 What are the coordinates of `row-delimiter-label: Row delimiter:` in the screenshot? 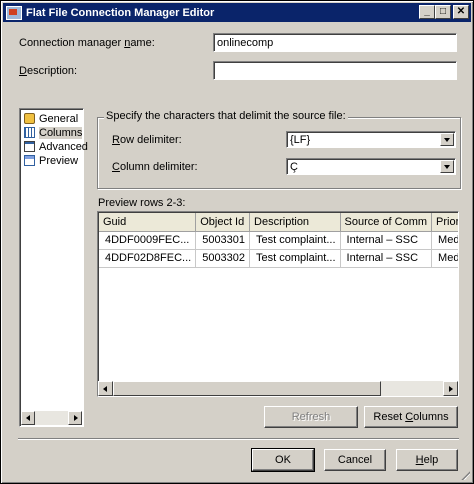 It's located at (147, 140).